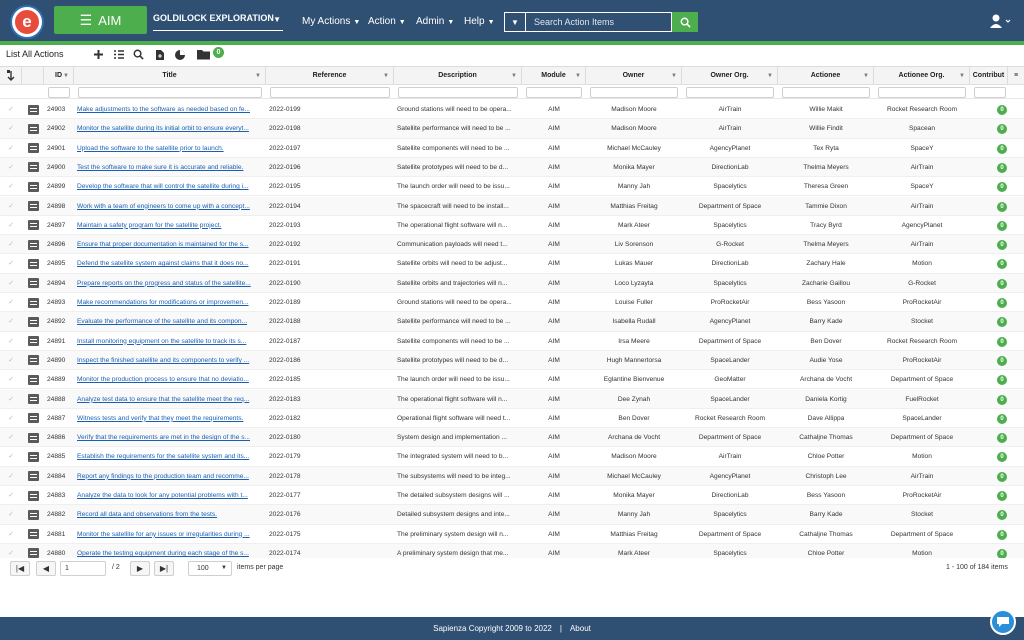 The width and height of the screenshot is (1024, 640). Describe the element at coordinates (138, 54) in the screenshot. I see `magnifier-icon` at that location.